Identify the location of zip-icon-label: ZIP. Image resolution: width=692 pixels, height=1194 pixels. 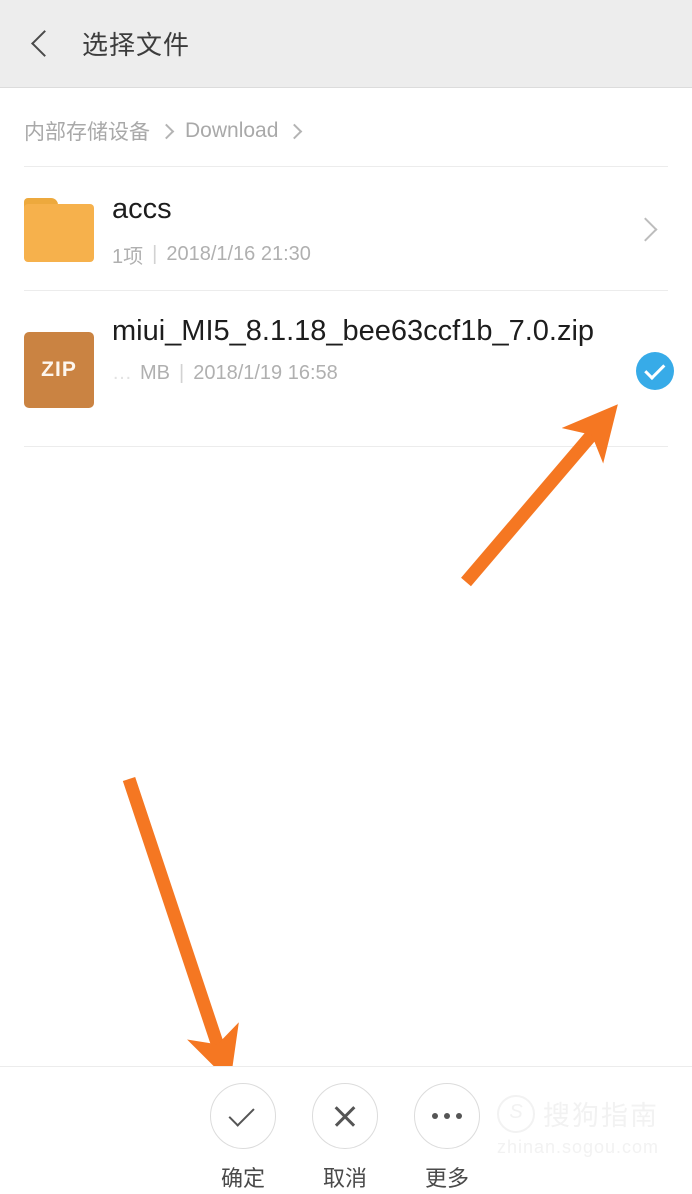
(59, 369).